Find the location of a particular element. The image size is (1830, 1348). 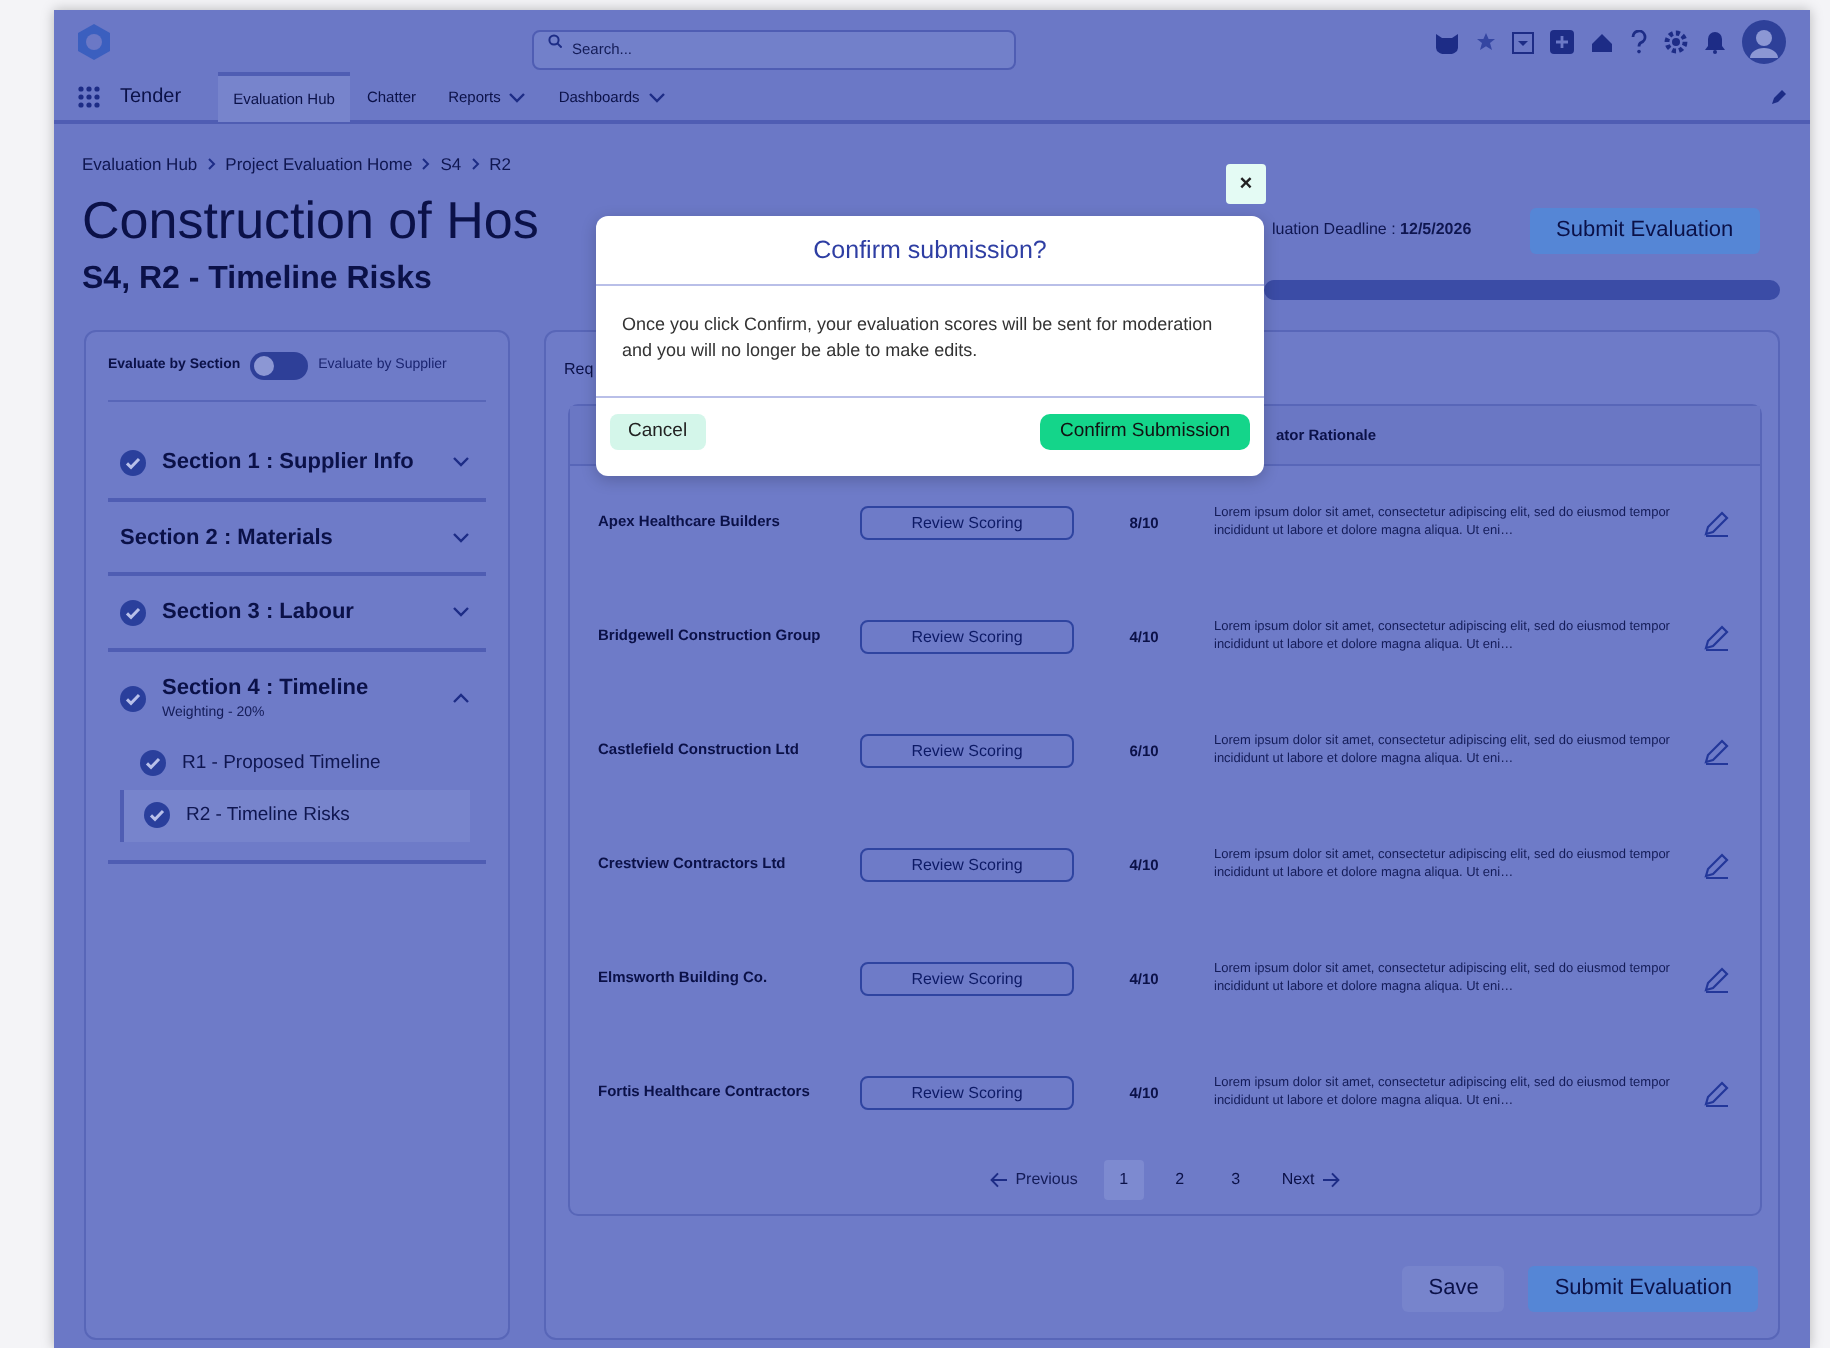

breadcrumb-link: R2 is located at coordinates (500, 165).